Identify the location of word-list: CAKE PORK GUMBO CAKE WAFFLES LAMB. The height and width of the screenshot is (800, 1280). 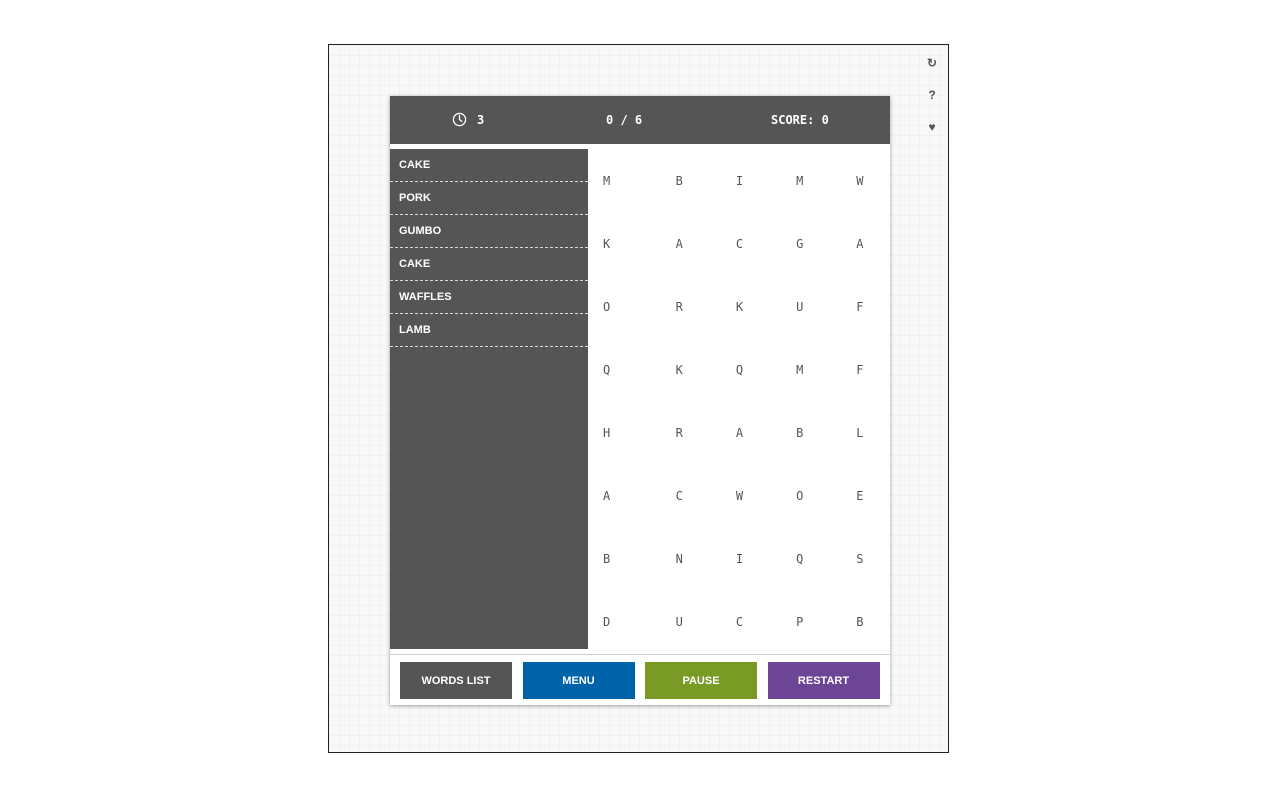
(489, 399).